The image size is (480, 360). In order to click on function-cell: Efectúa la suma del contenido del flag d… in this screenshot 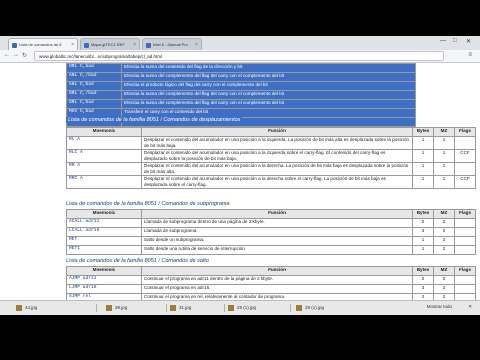, I will do `click(268, 68)`.